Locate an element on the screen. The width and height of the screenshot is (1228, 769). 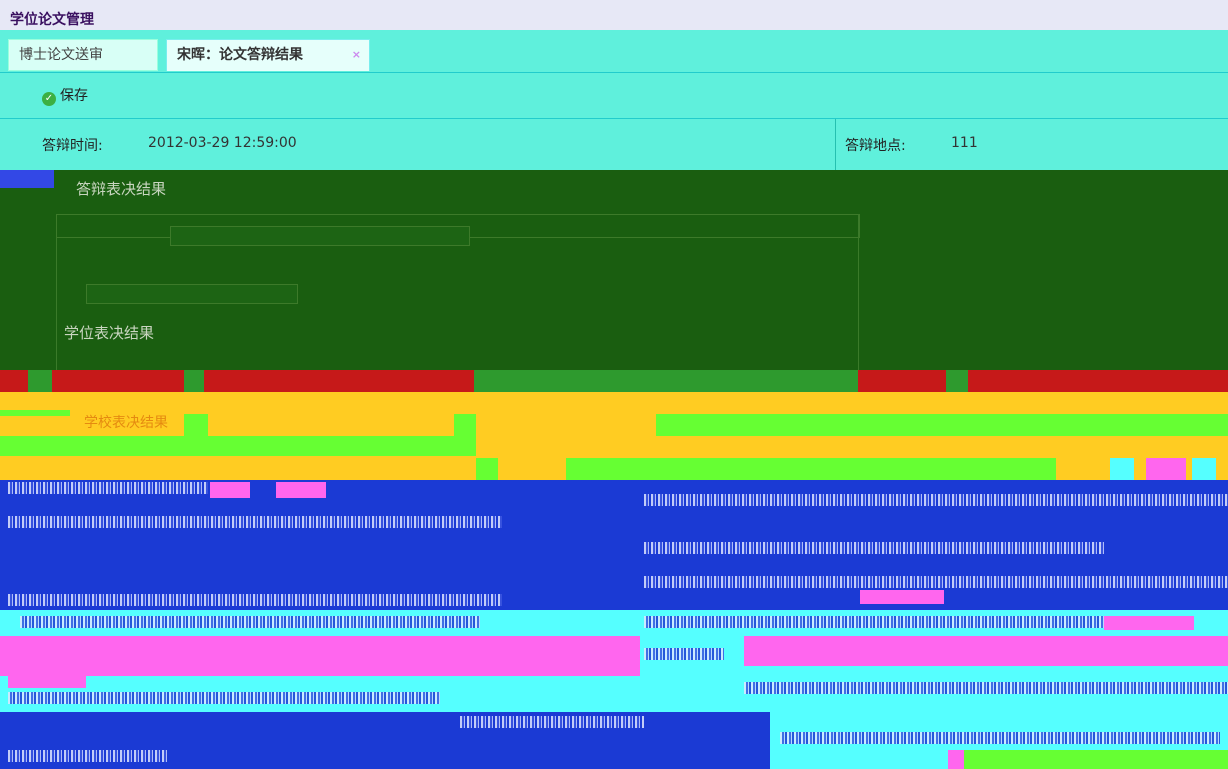
save-button-label: 保存 is located at coordinates (74, 96).